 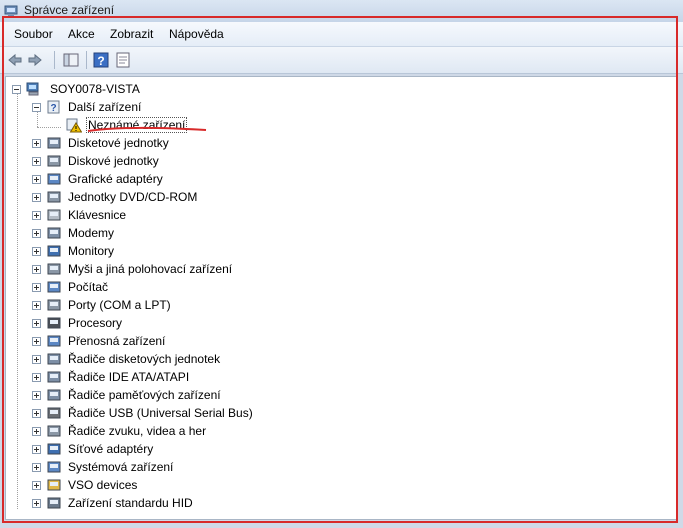 I want to click on menu-action: Akce, so click(x=81, y=34).